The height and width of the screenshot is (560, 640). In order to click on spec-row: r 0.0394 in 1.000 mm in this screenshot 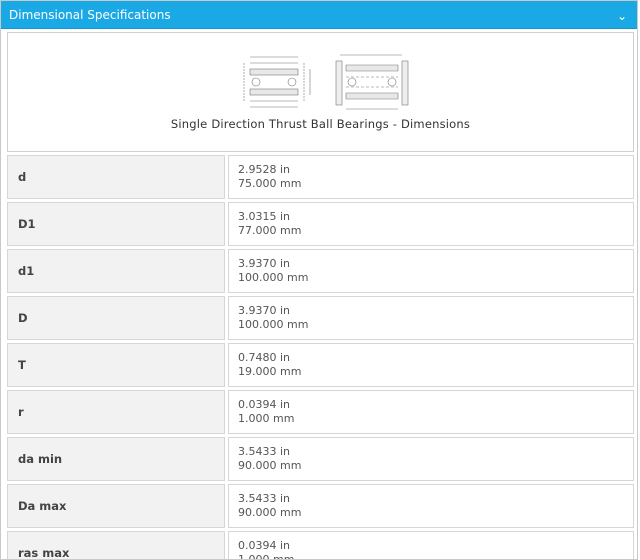, I will do `click(320, 412)`.